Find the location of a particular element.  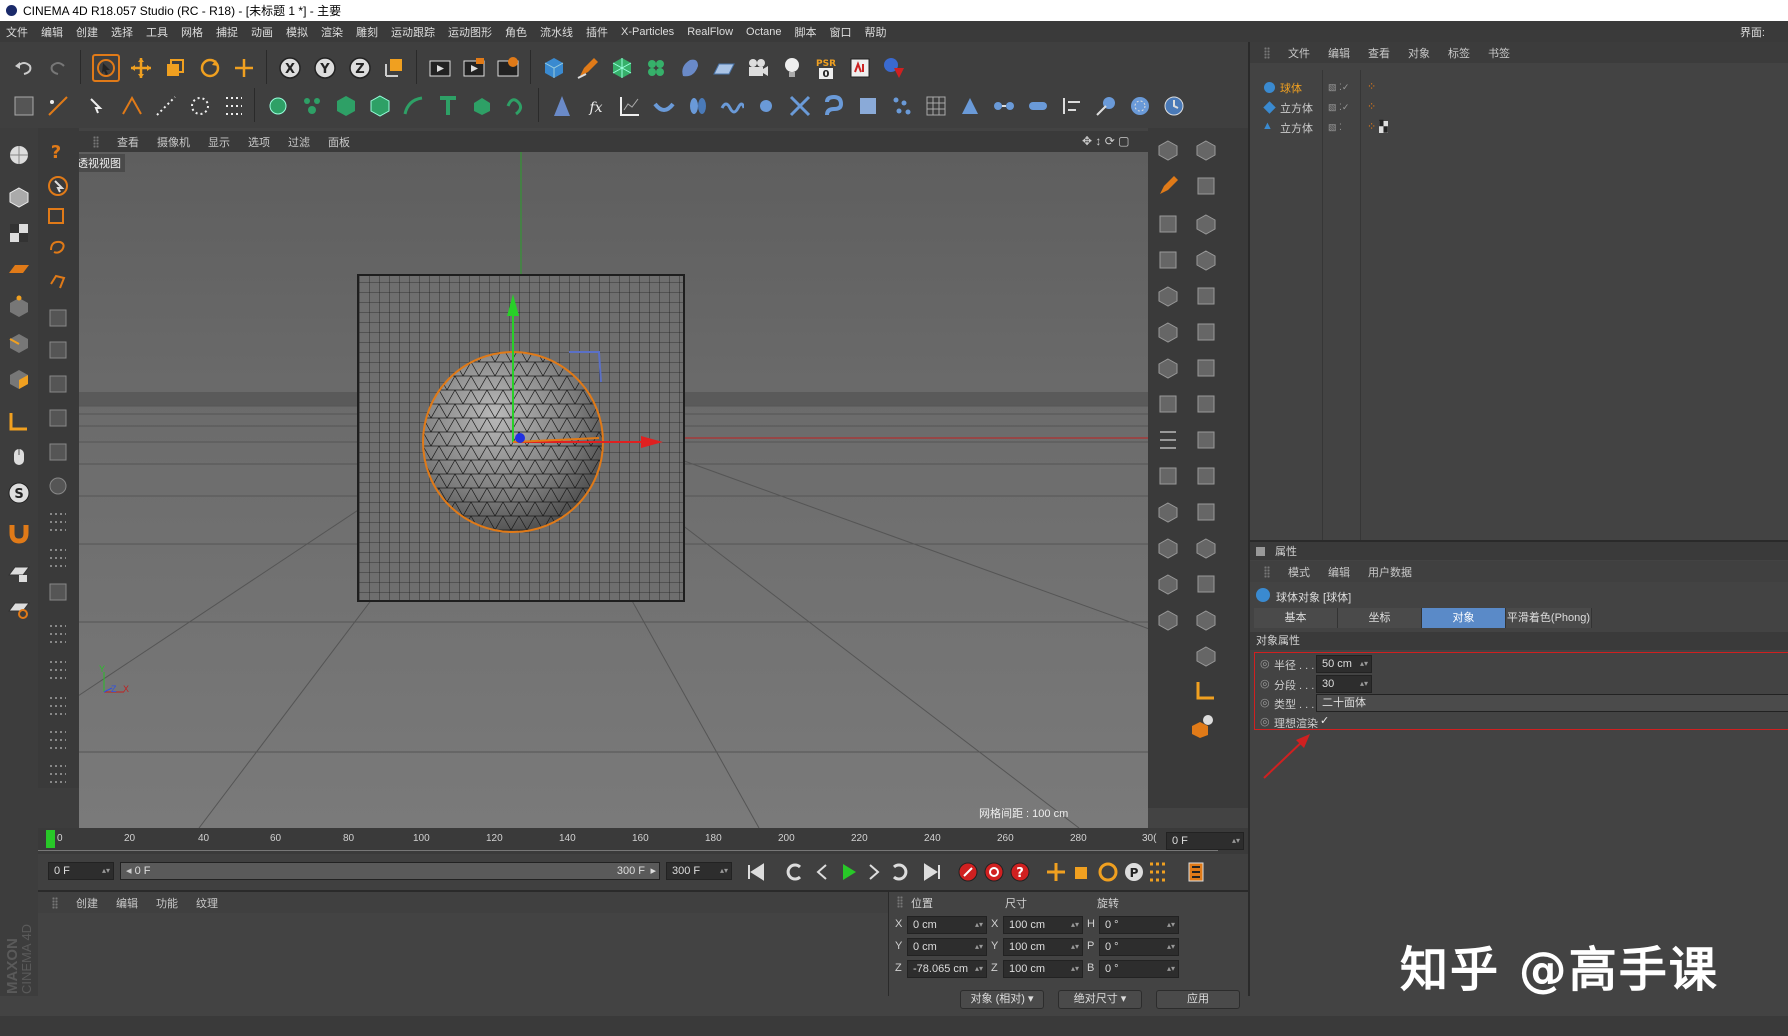

lasso-select-icon is located at coordinates (58, 250).